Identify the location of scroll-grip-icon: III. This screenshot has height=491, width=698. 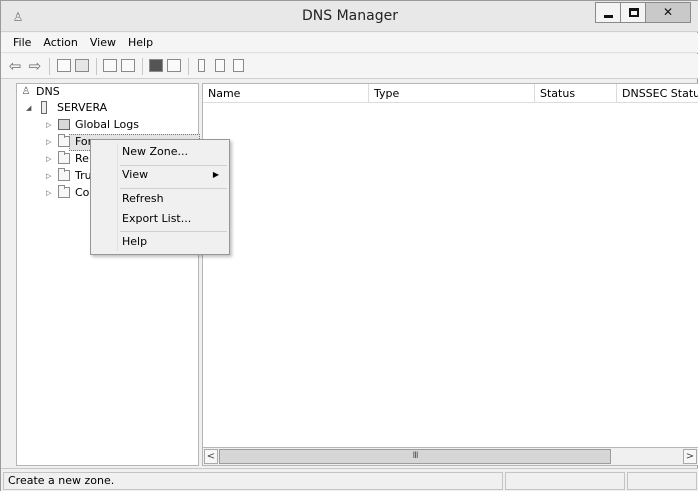
(415, 456).